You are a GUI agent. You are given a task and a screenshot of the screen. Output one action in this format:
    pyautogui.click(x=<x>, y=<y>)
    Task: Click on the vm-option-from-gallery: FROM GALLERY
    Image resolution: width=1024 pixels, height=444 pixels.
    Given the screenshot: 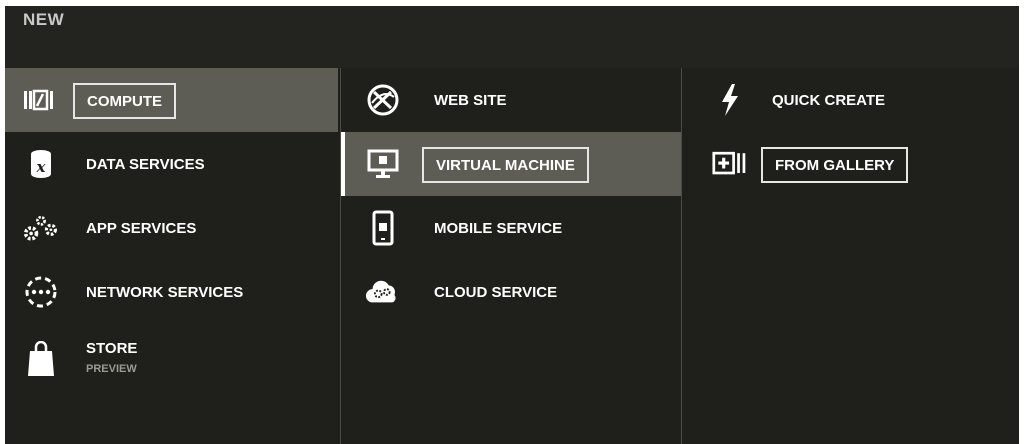 What is the action you would take?
    pyautogui.click(x=851, y=164)
    